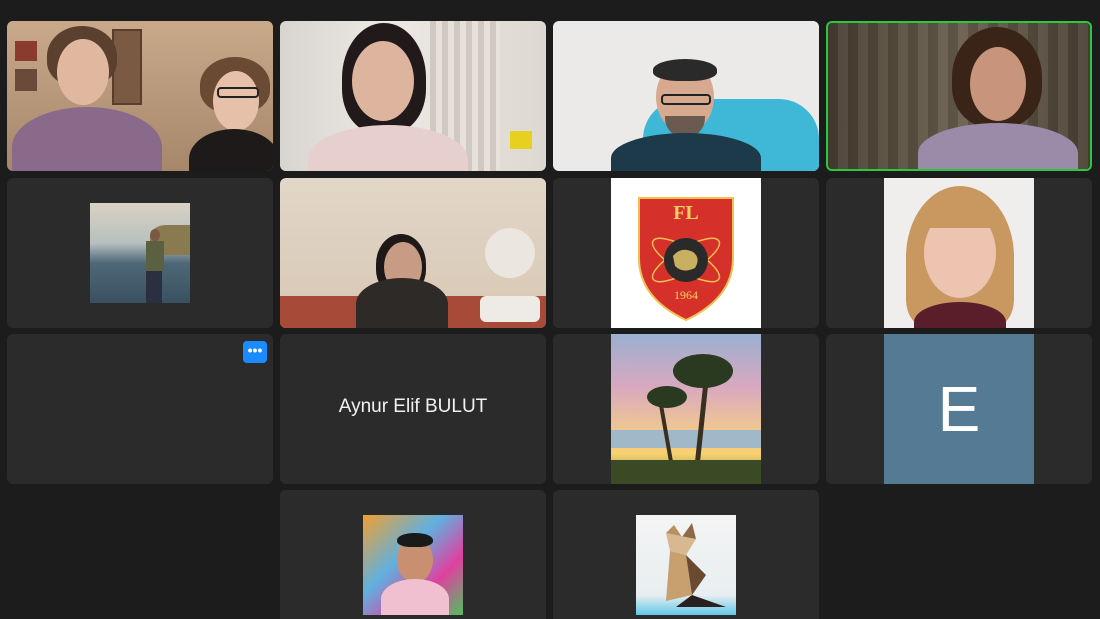 Image resolution: width=1100 pixels, height=619 pixels. I want to click on more-options-button: •••, so click(255, 352).